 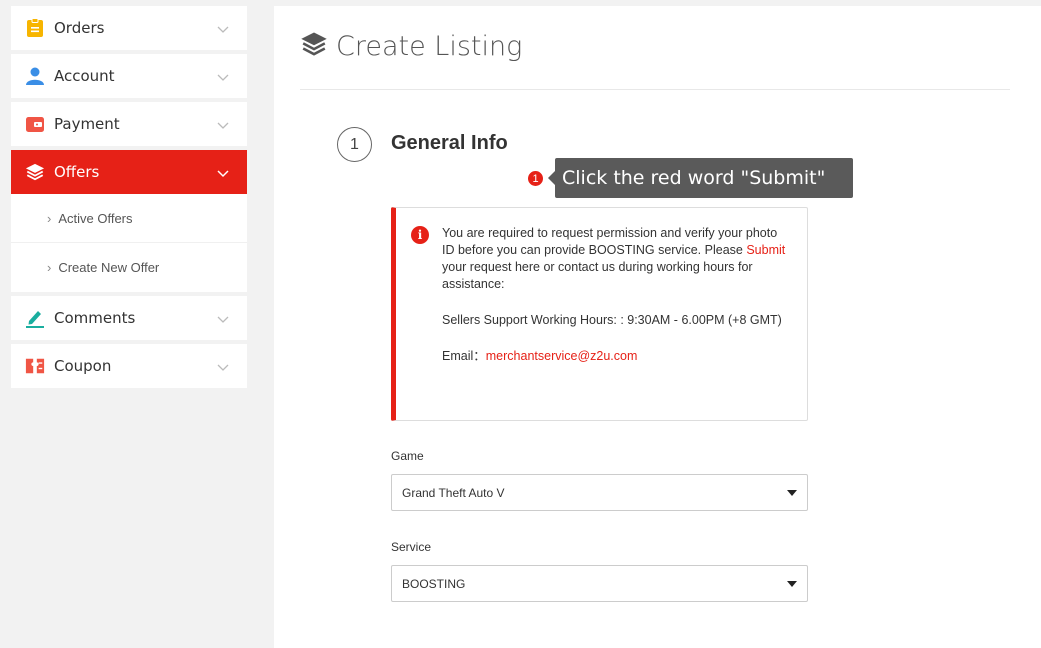 What do you see at coordinates (35, 318) in the screenshot?
I see `pencil-icon` at bounding box center [35, 318].